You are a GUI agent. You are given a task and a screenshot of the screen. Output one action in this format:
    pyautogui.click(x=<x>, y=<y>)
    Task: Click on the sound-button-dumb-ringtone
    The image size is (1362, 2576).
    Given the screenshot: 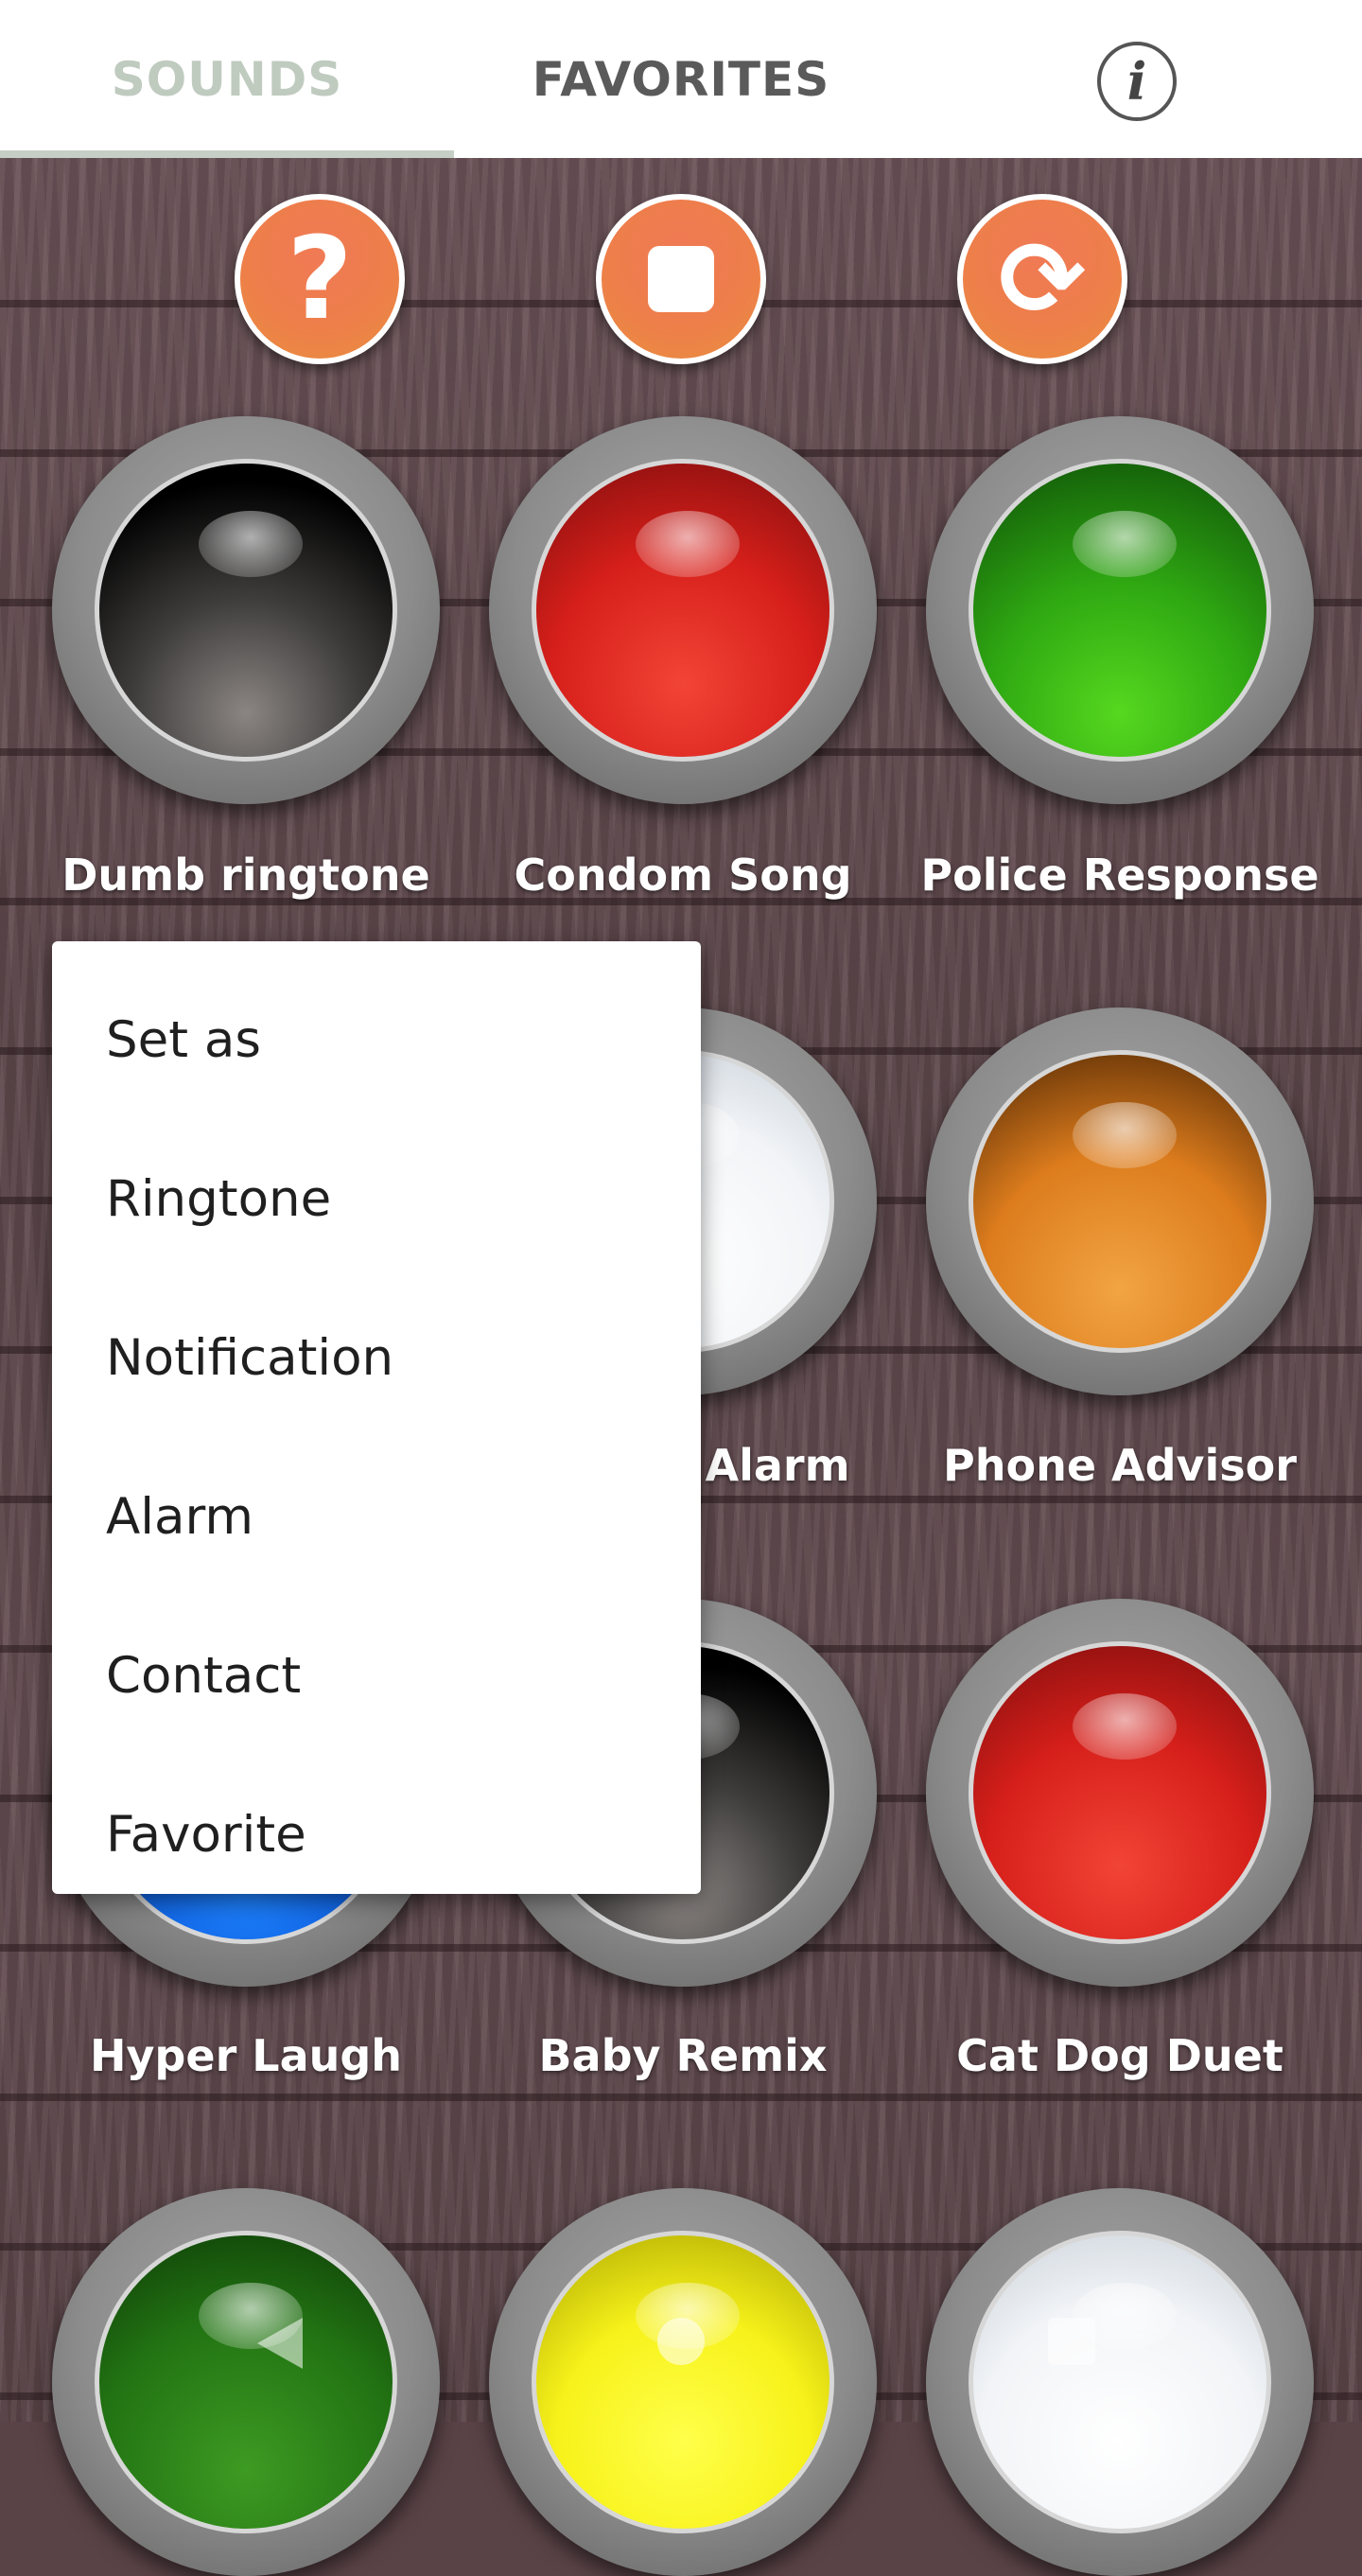 What is the action you would take?
    pyautogui.click(x=246, y=610)
    